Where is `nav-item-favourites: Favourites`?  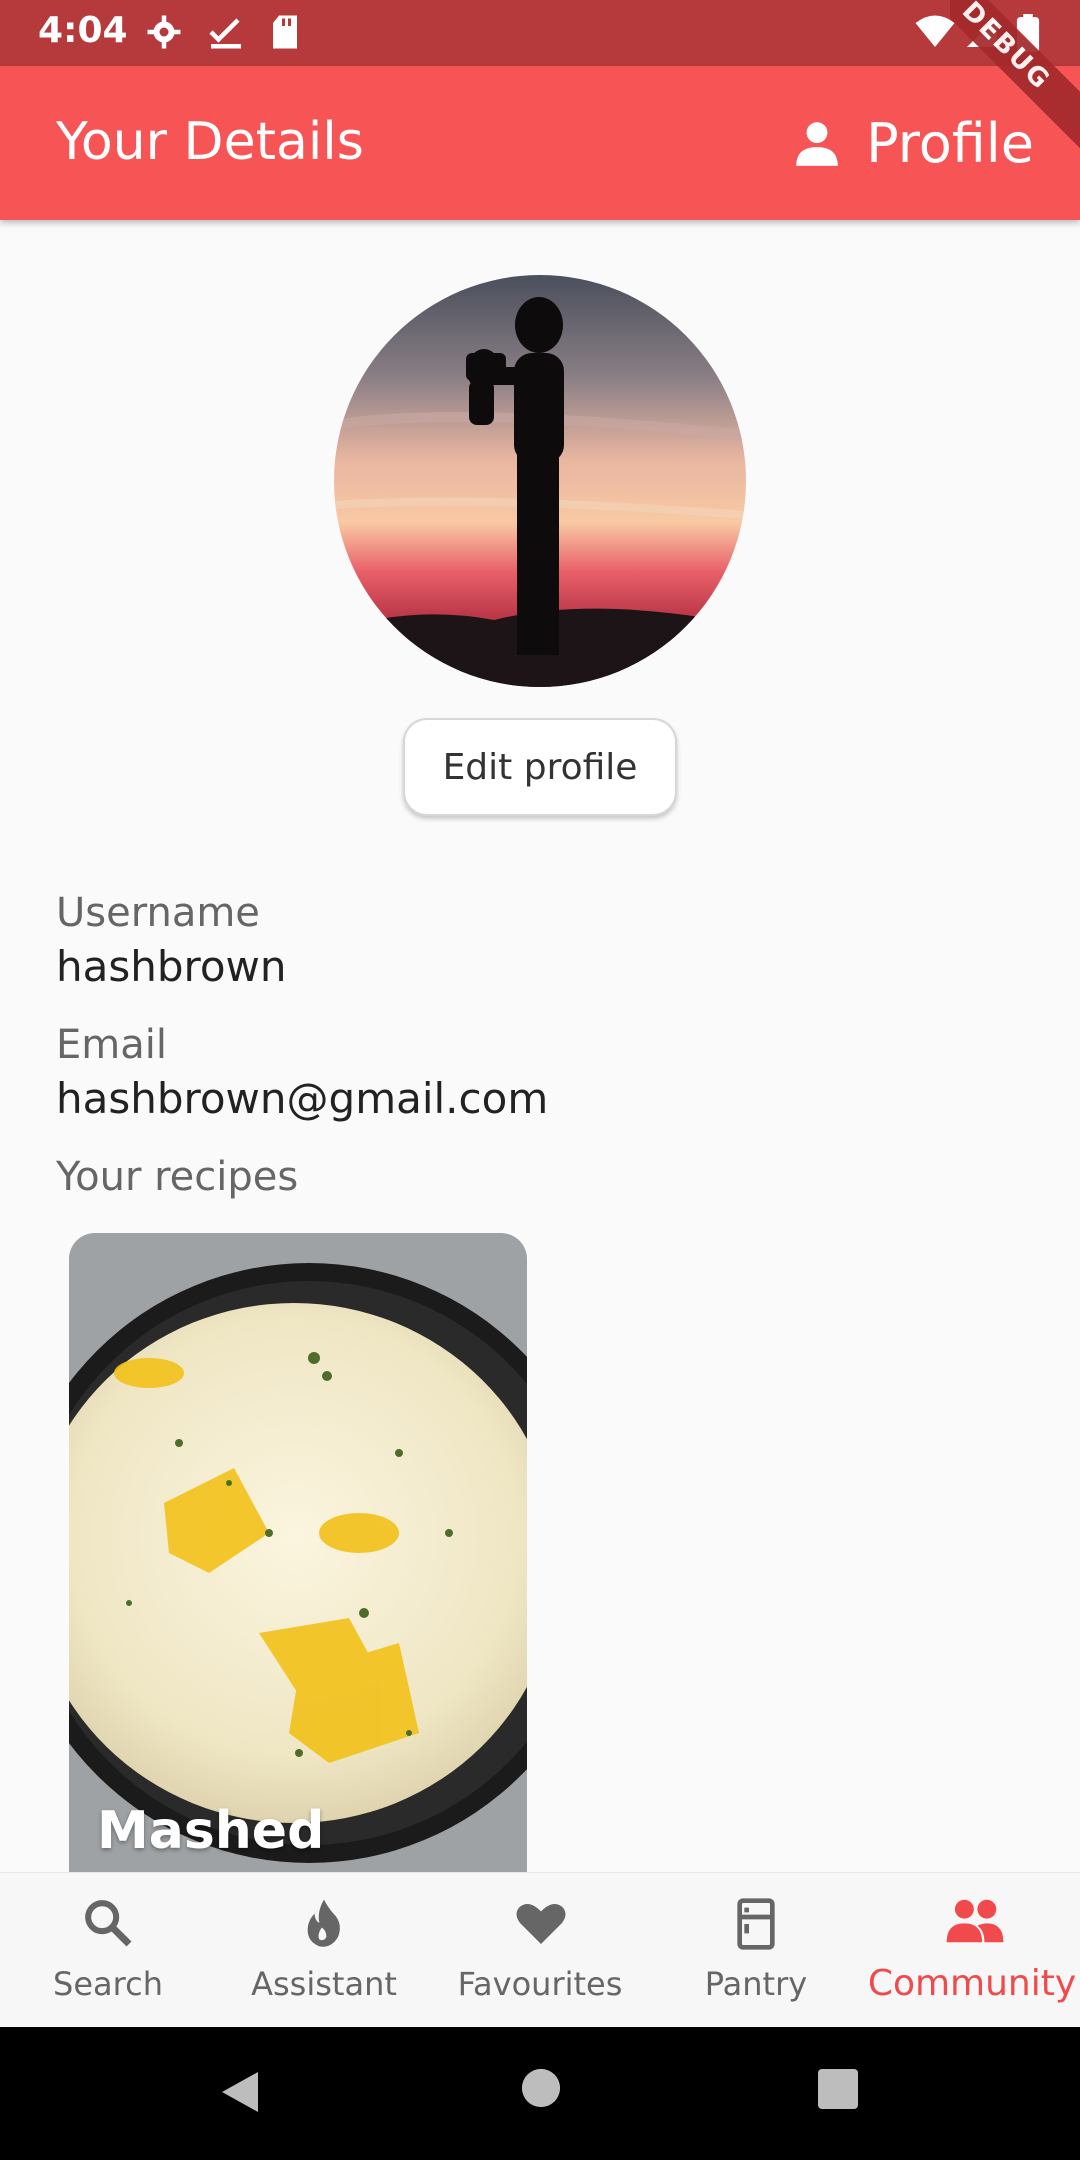
nav-item-favourites: Favourites is located at coordinates (540, 1950).